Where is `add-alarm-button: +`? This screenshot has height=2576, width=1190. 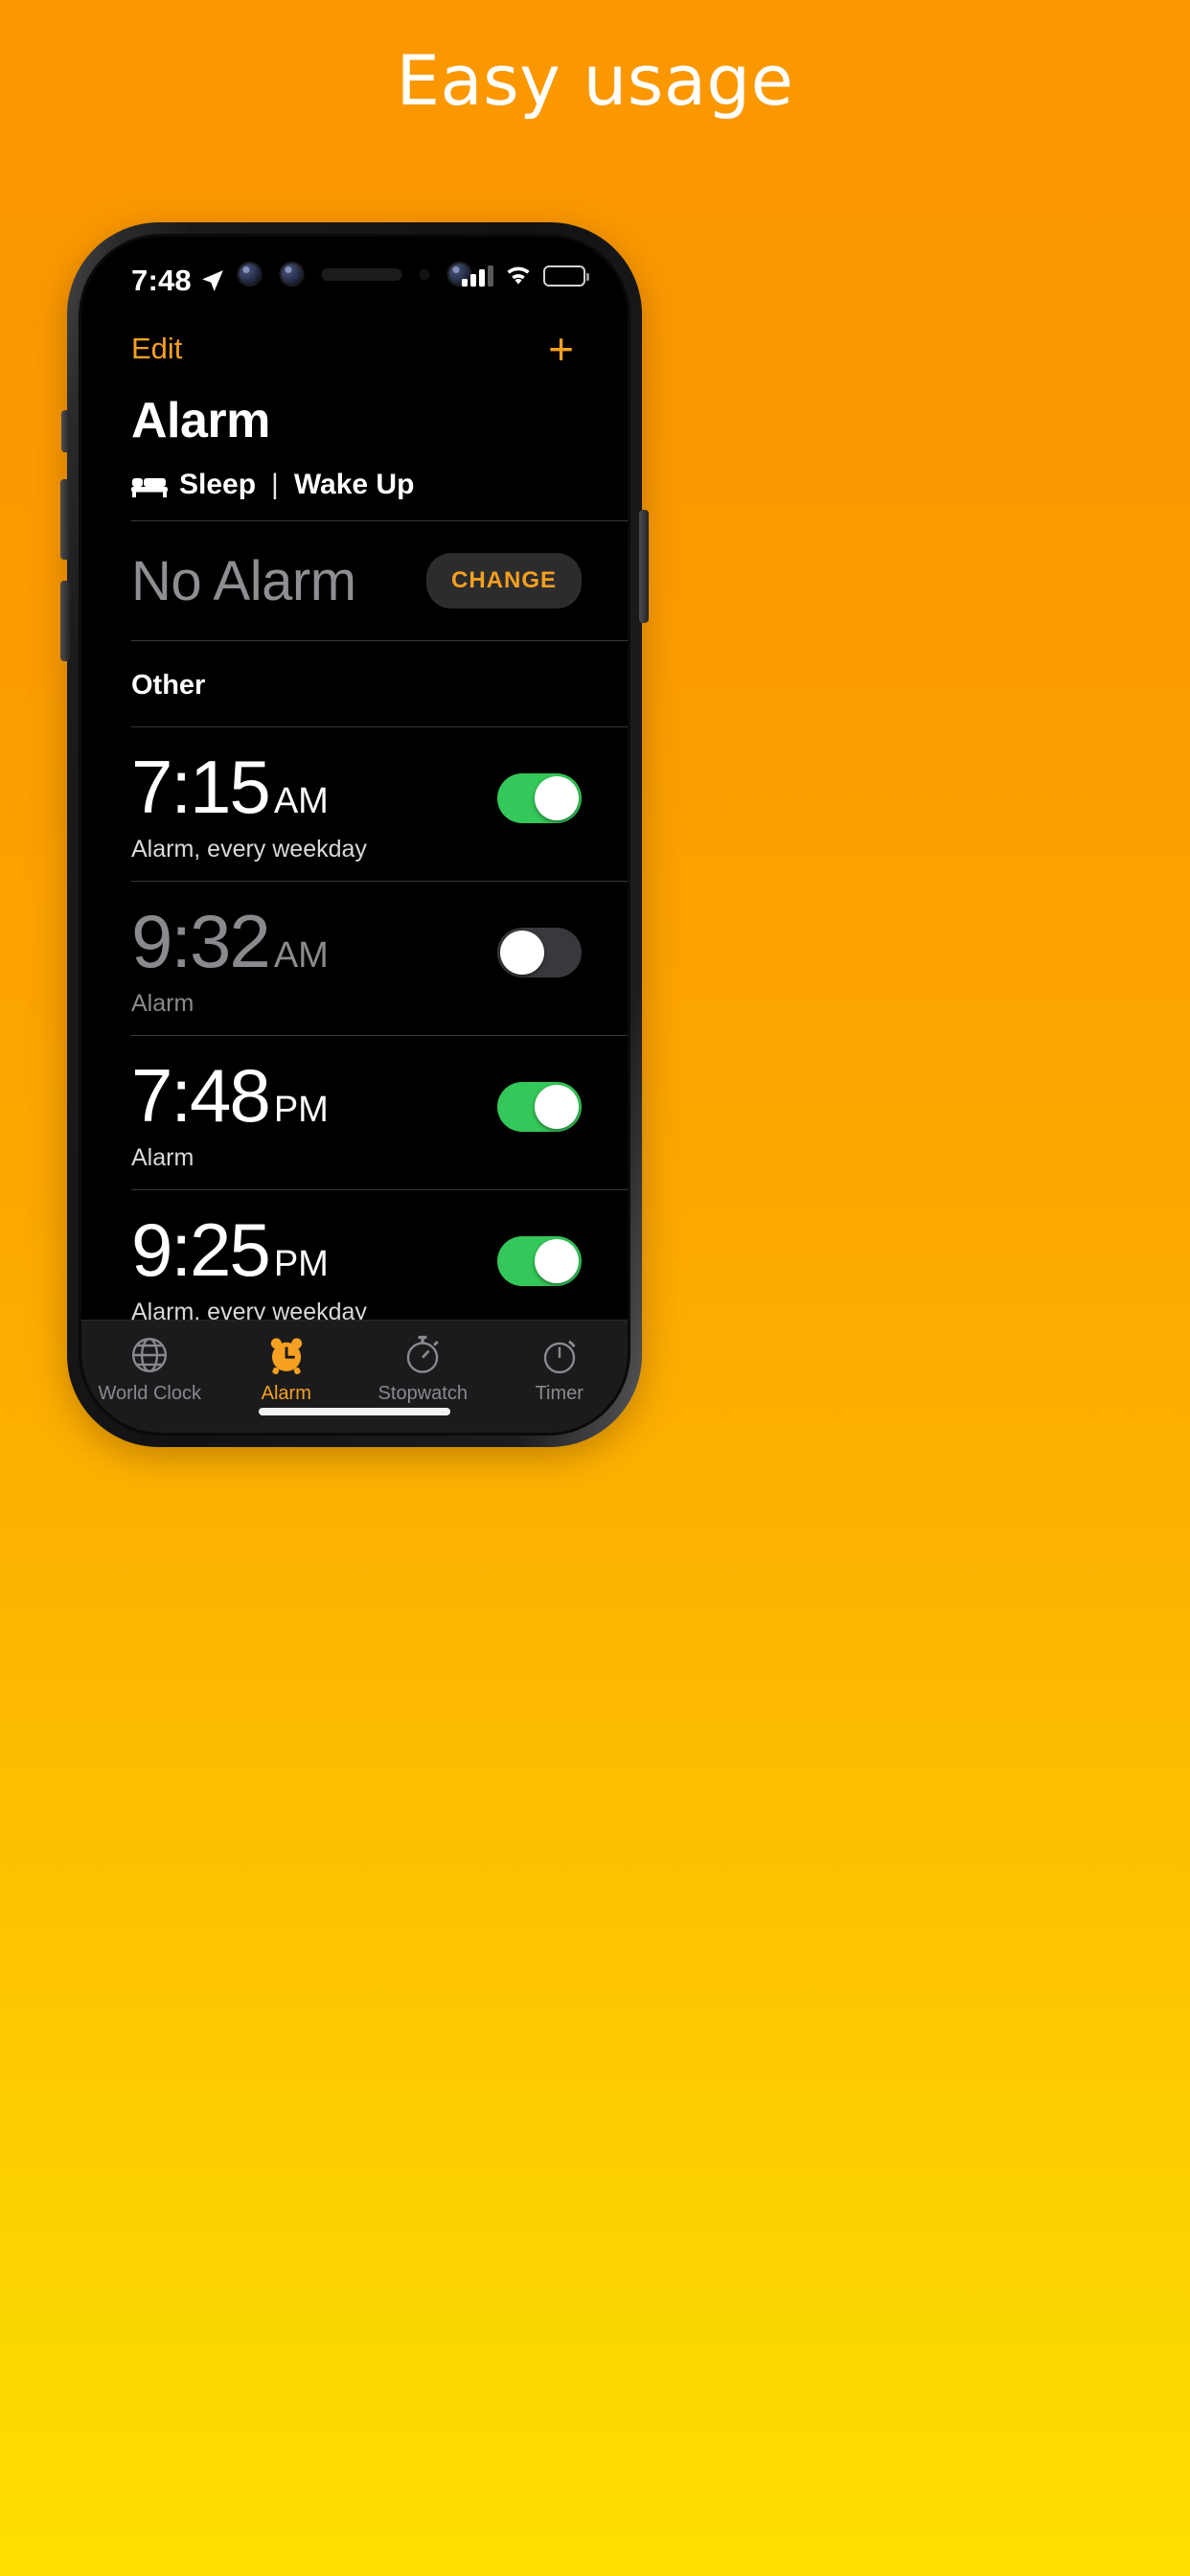
add-alarm-button: + is located at coordinates (563, 349).